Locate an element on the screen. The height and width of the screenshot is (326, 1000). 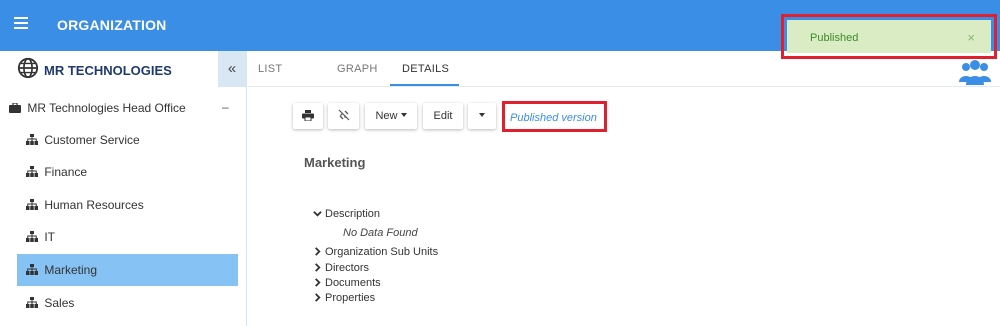
print-icon is located at coordinates (308, 115).